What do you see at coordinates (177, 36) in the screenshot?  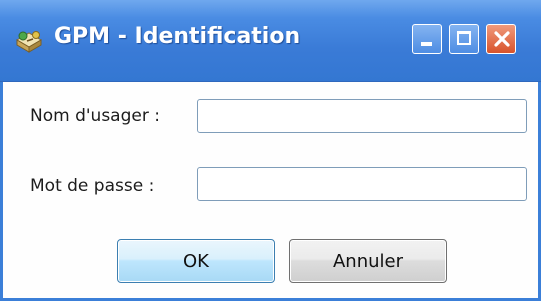 I see `window-title: GPM - Identification` at bounding box center [177, 36].